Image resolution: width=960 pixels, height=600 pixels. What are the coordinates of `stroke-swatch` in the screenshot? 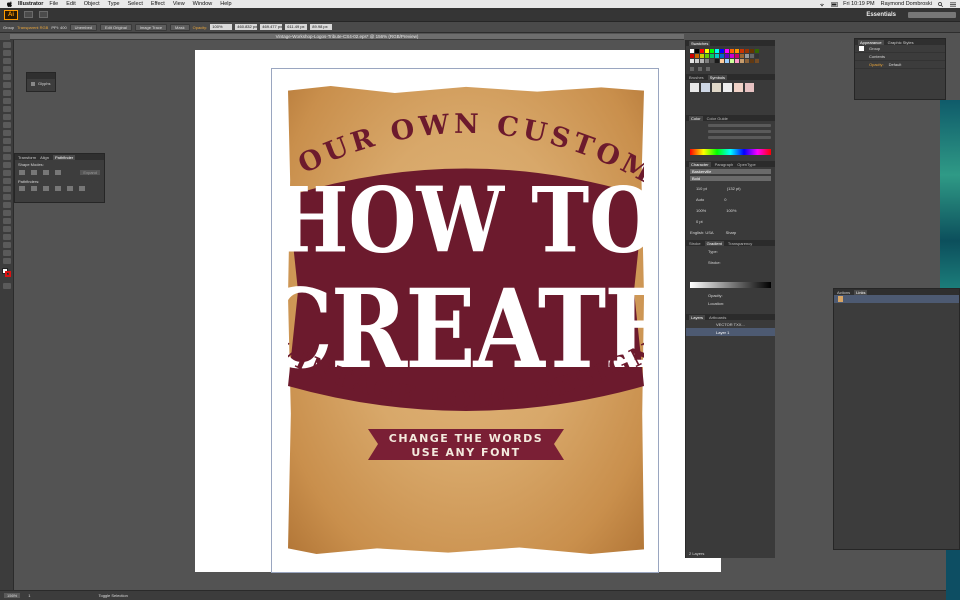 It's located at (8, 274).